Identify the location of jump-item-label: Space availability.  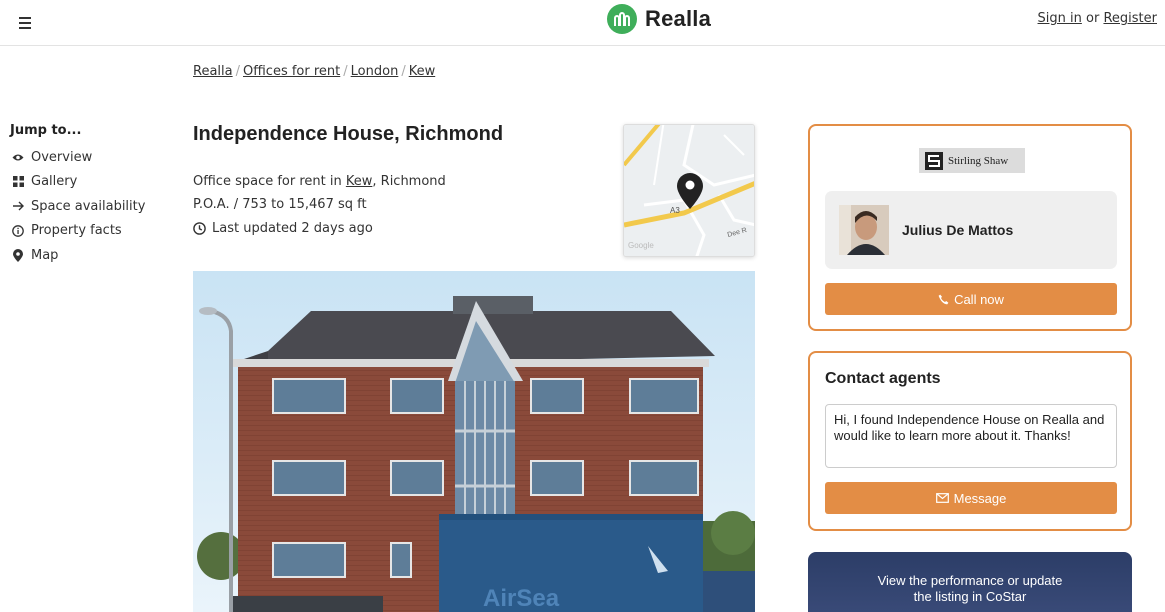
(88, 206).